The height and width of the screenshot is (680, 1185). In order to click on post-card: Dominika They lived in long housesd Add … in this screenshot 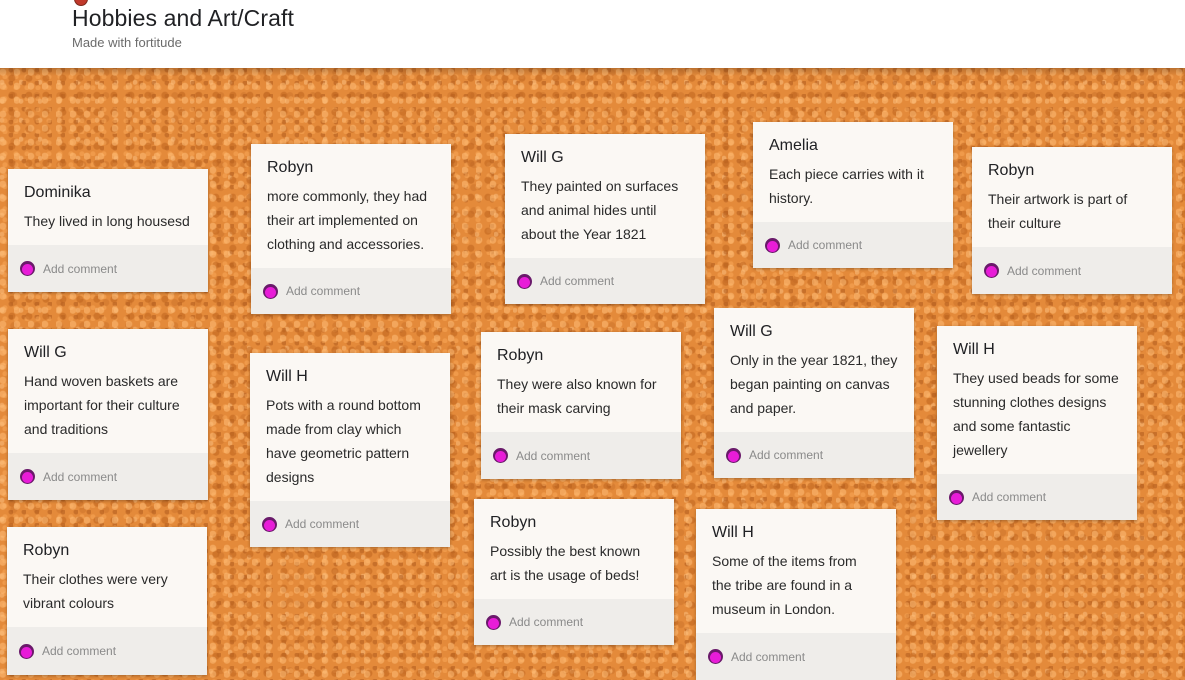, I will do `click(108, 230)`.